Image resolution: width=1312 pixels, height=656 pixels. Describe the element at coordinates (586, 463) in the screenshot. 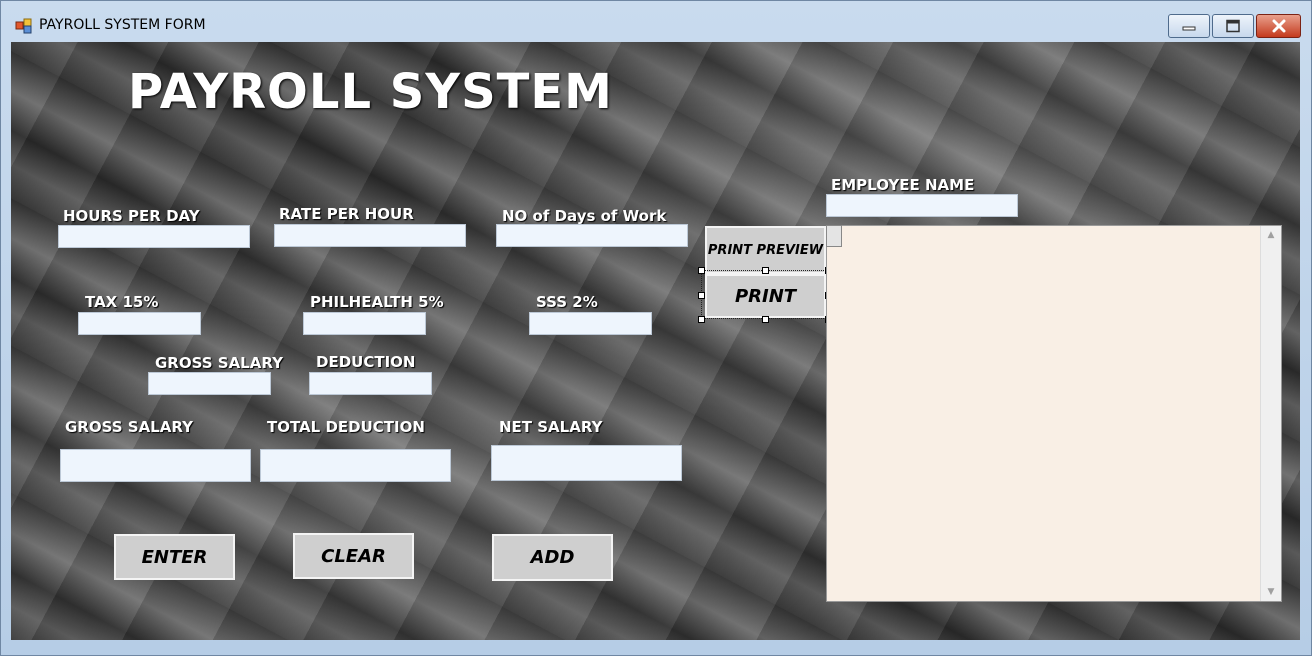

I see `net-salary-input` at that location.